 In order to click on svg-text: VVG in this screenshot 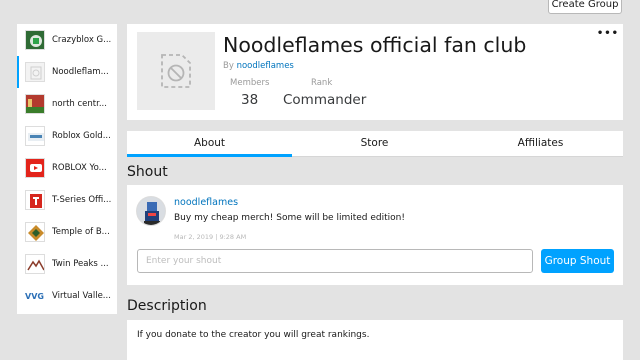, I will do `click(34, 296)`.